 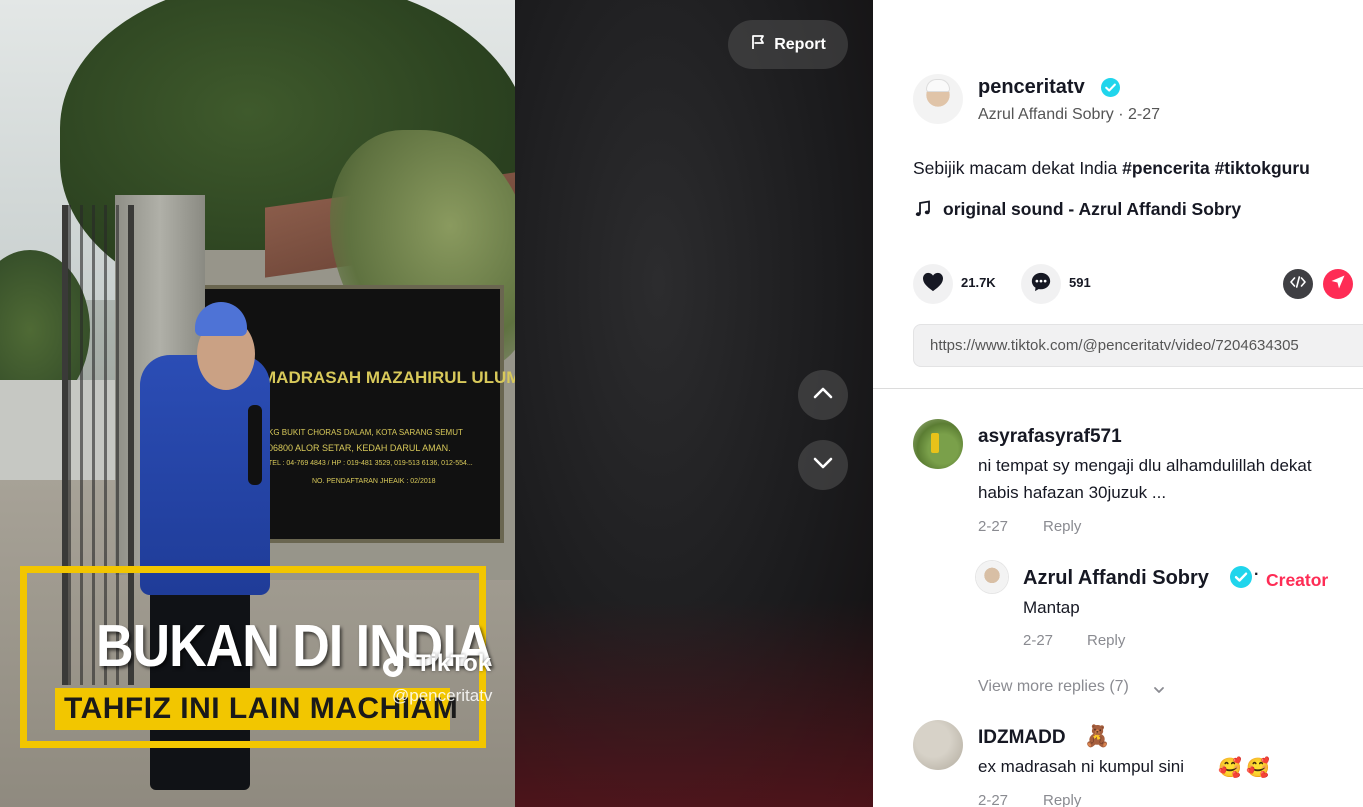 I want to click on comment-text: ex madrasah ni kumpul sini, so click(x=1081, y=766).